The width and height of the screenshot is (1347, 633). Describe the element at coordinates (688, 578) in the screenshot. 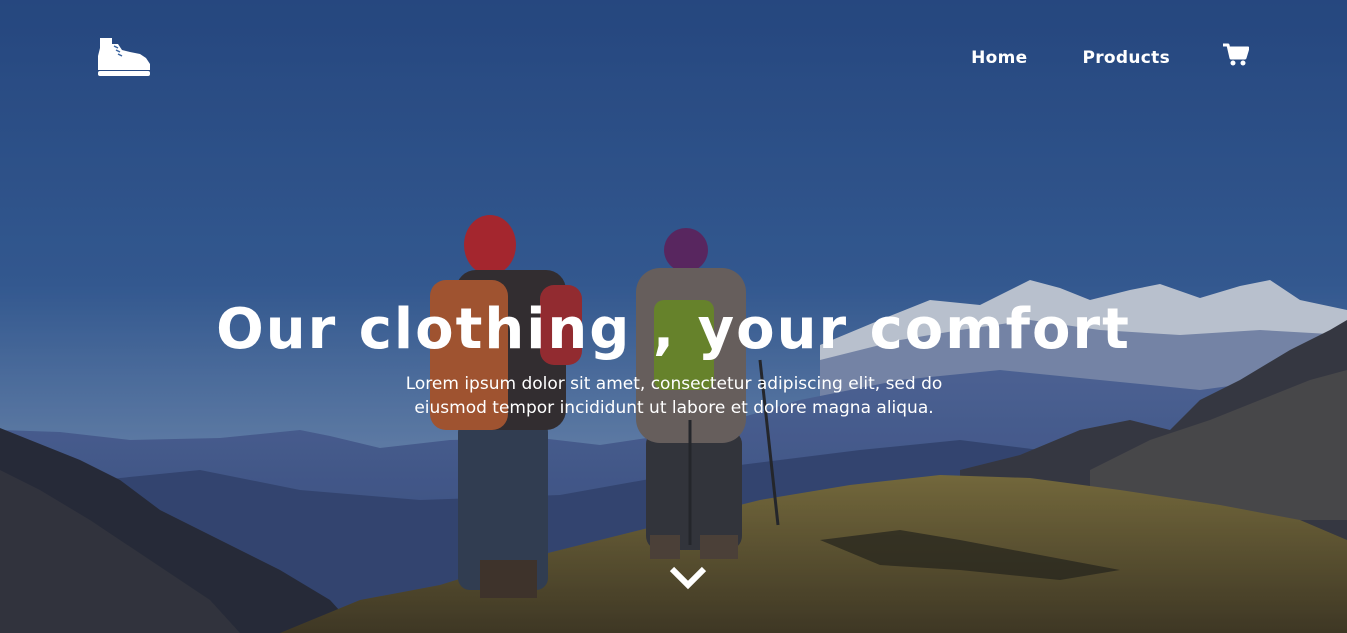

I see `chevron-down-icon` at that location.